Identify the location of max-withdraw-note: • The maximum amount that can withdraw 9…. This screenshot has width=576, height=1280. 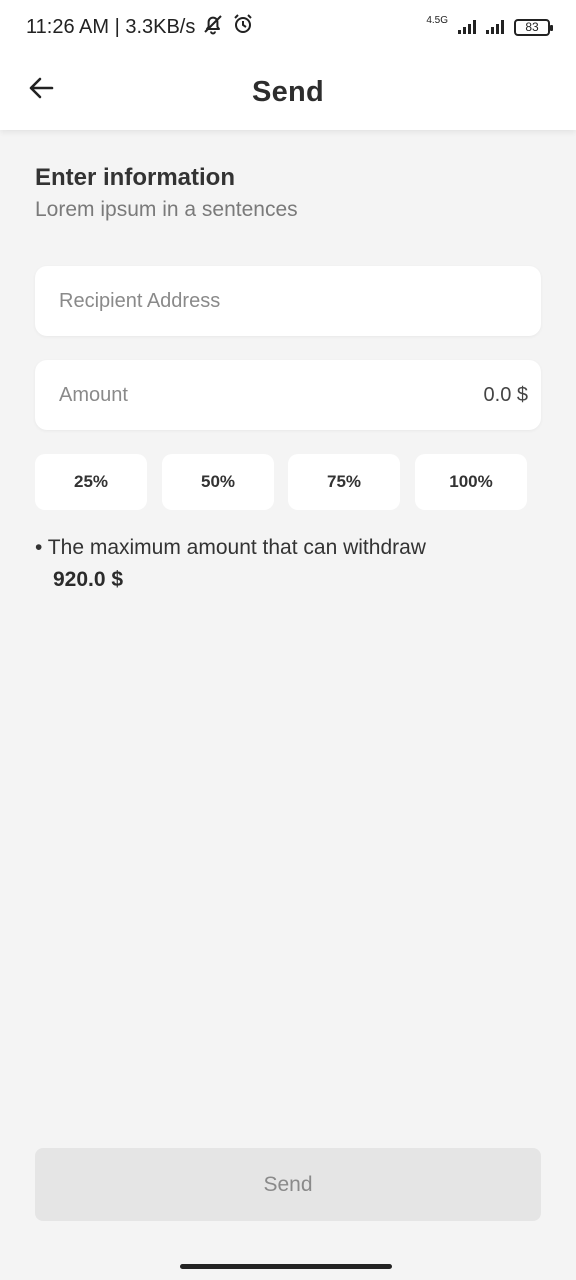
(288, 564).